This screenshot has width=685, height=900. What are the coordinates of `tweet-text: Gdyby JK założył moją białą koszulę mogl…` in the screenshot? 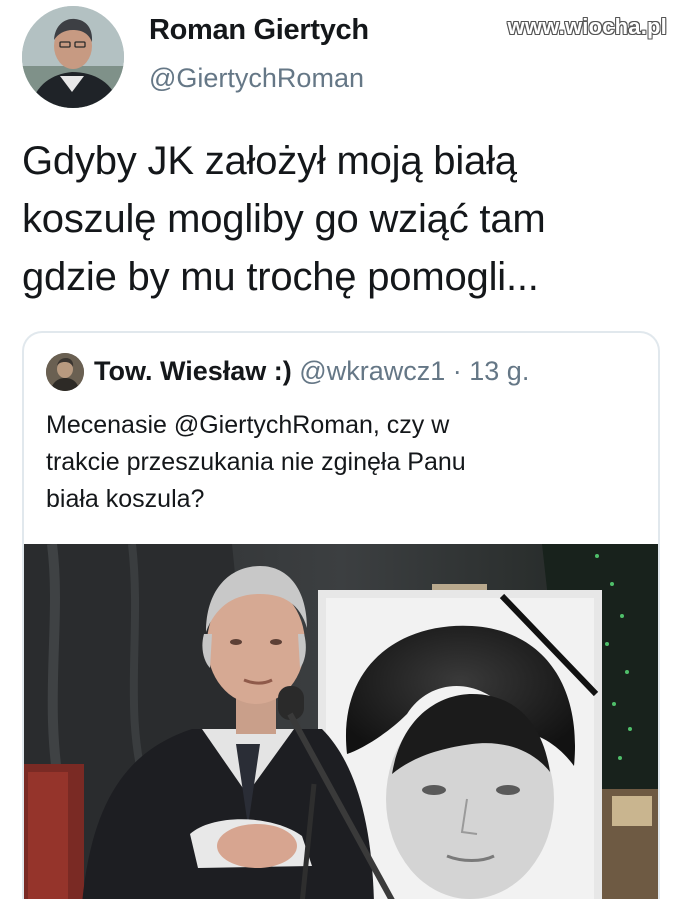 It's located at (284, 219).